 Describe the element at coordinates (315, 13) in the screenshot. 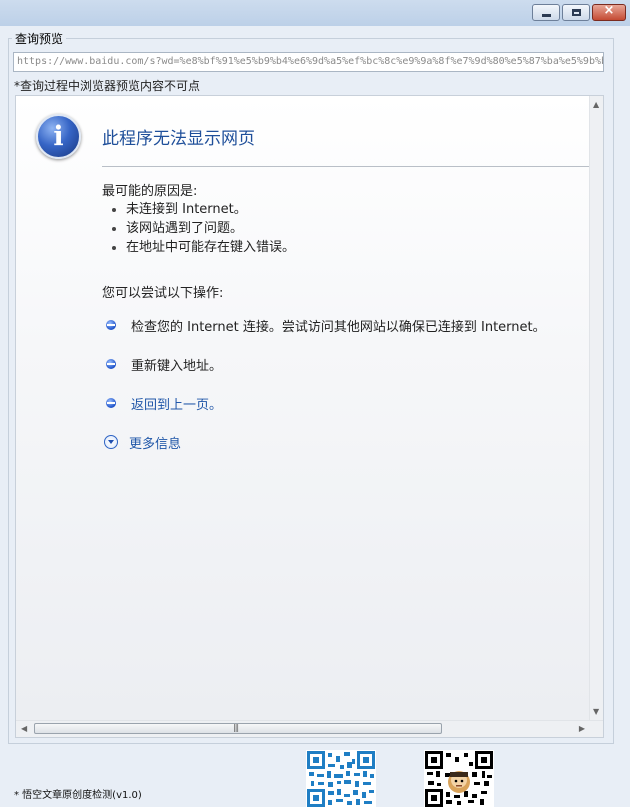

I see `window-titlebar: ×` at that location.